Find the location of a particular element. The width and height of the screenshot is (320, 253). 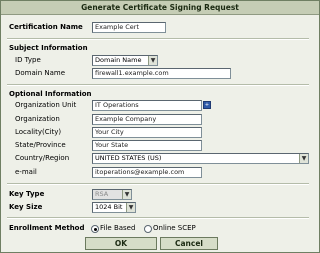

email-input: itoperations@example.com is located at coordinates (147, 172).